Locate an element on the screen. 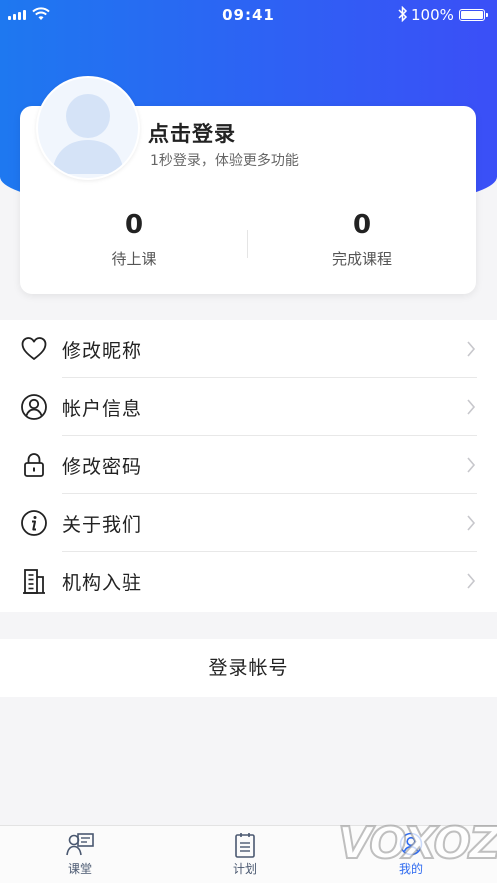 This screenshot has width=497, height=883. battery-icon is located at coordinates (473, 15).